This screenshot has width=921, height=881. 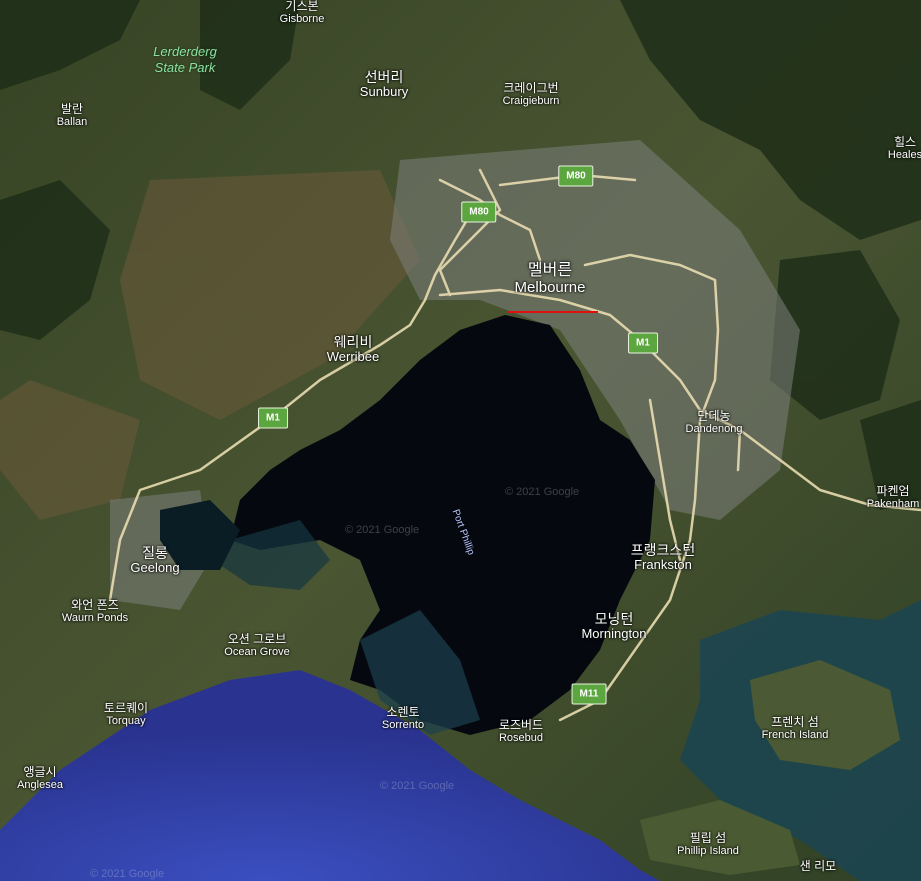 I want to click on place-name-english: Mornington, so click(x=614, y=634).